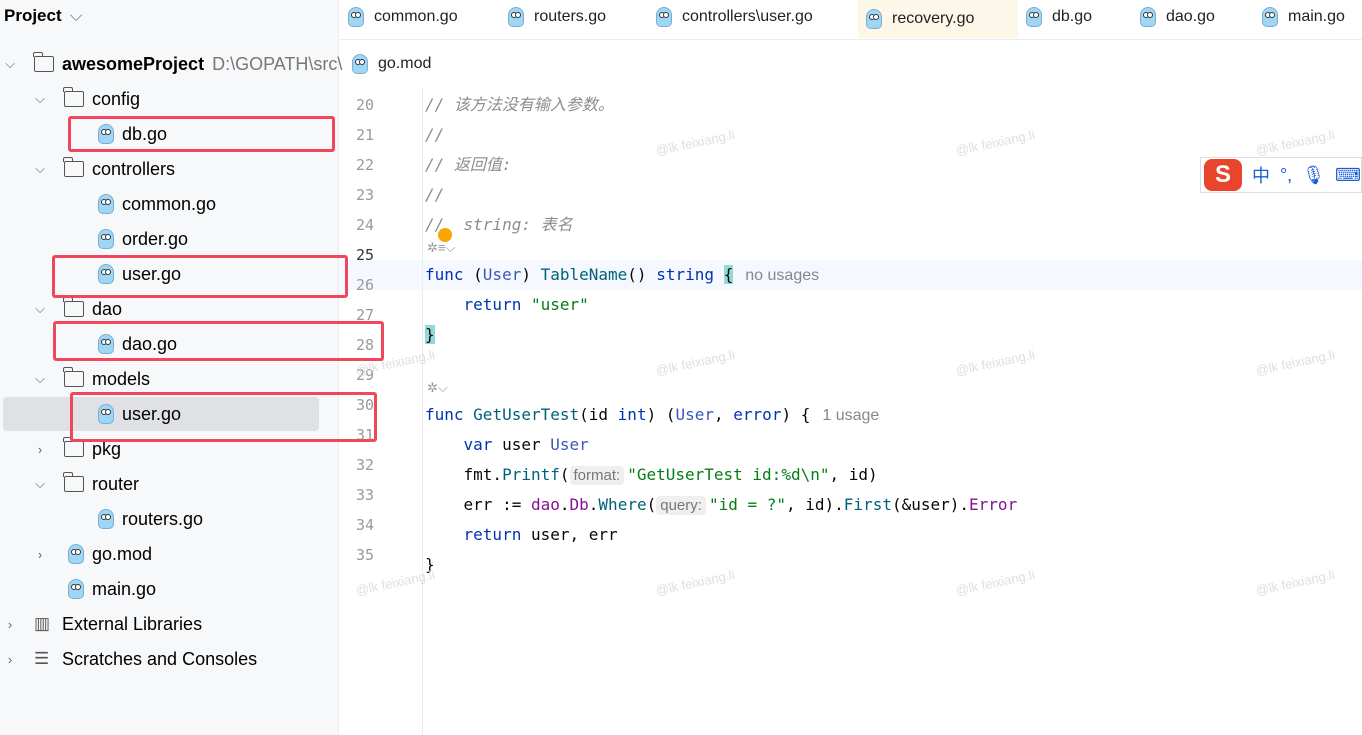  Describe the element at coordinates (387, 64) in the screenshot. I see `tab-go-mod: go.mod` at that location.